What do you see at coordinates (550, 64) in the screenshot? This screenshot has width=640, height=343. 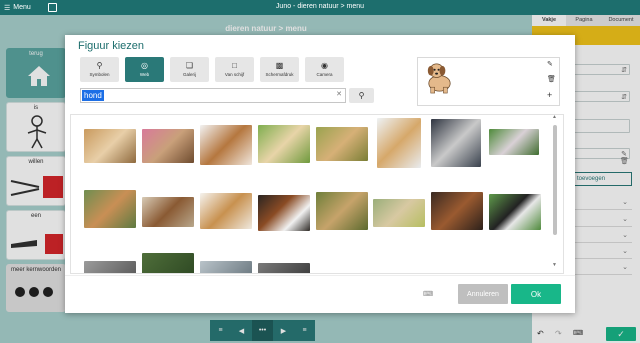 I see `edit-icon: ✎` at bounding box center [550, 64].